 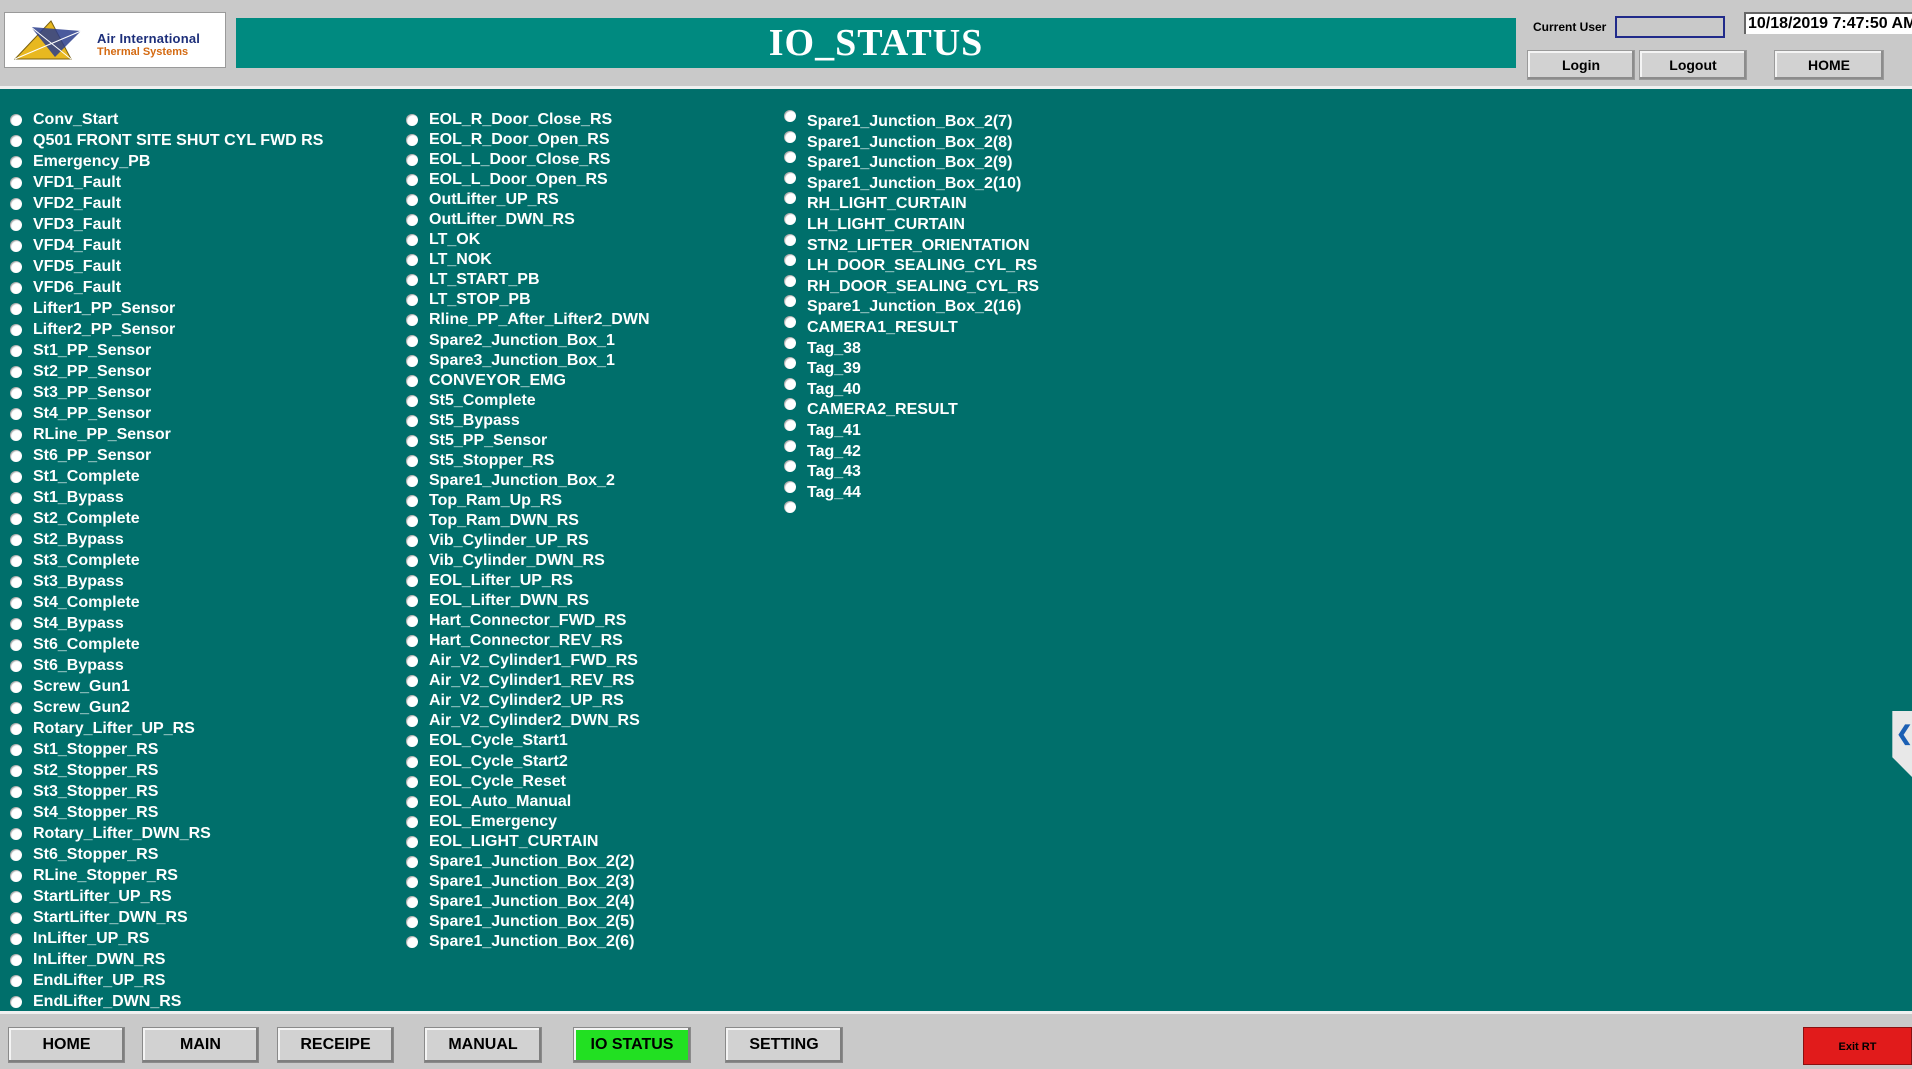 I want to click on io-signal-label: LT_NOK, so click(x=460, y=260).